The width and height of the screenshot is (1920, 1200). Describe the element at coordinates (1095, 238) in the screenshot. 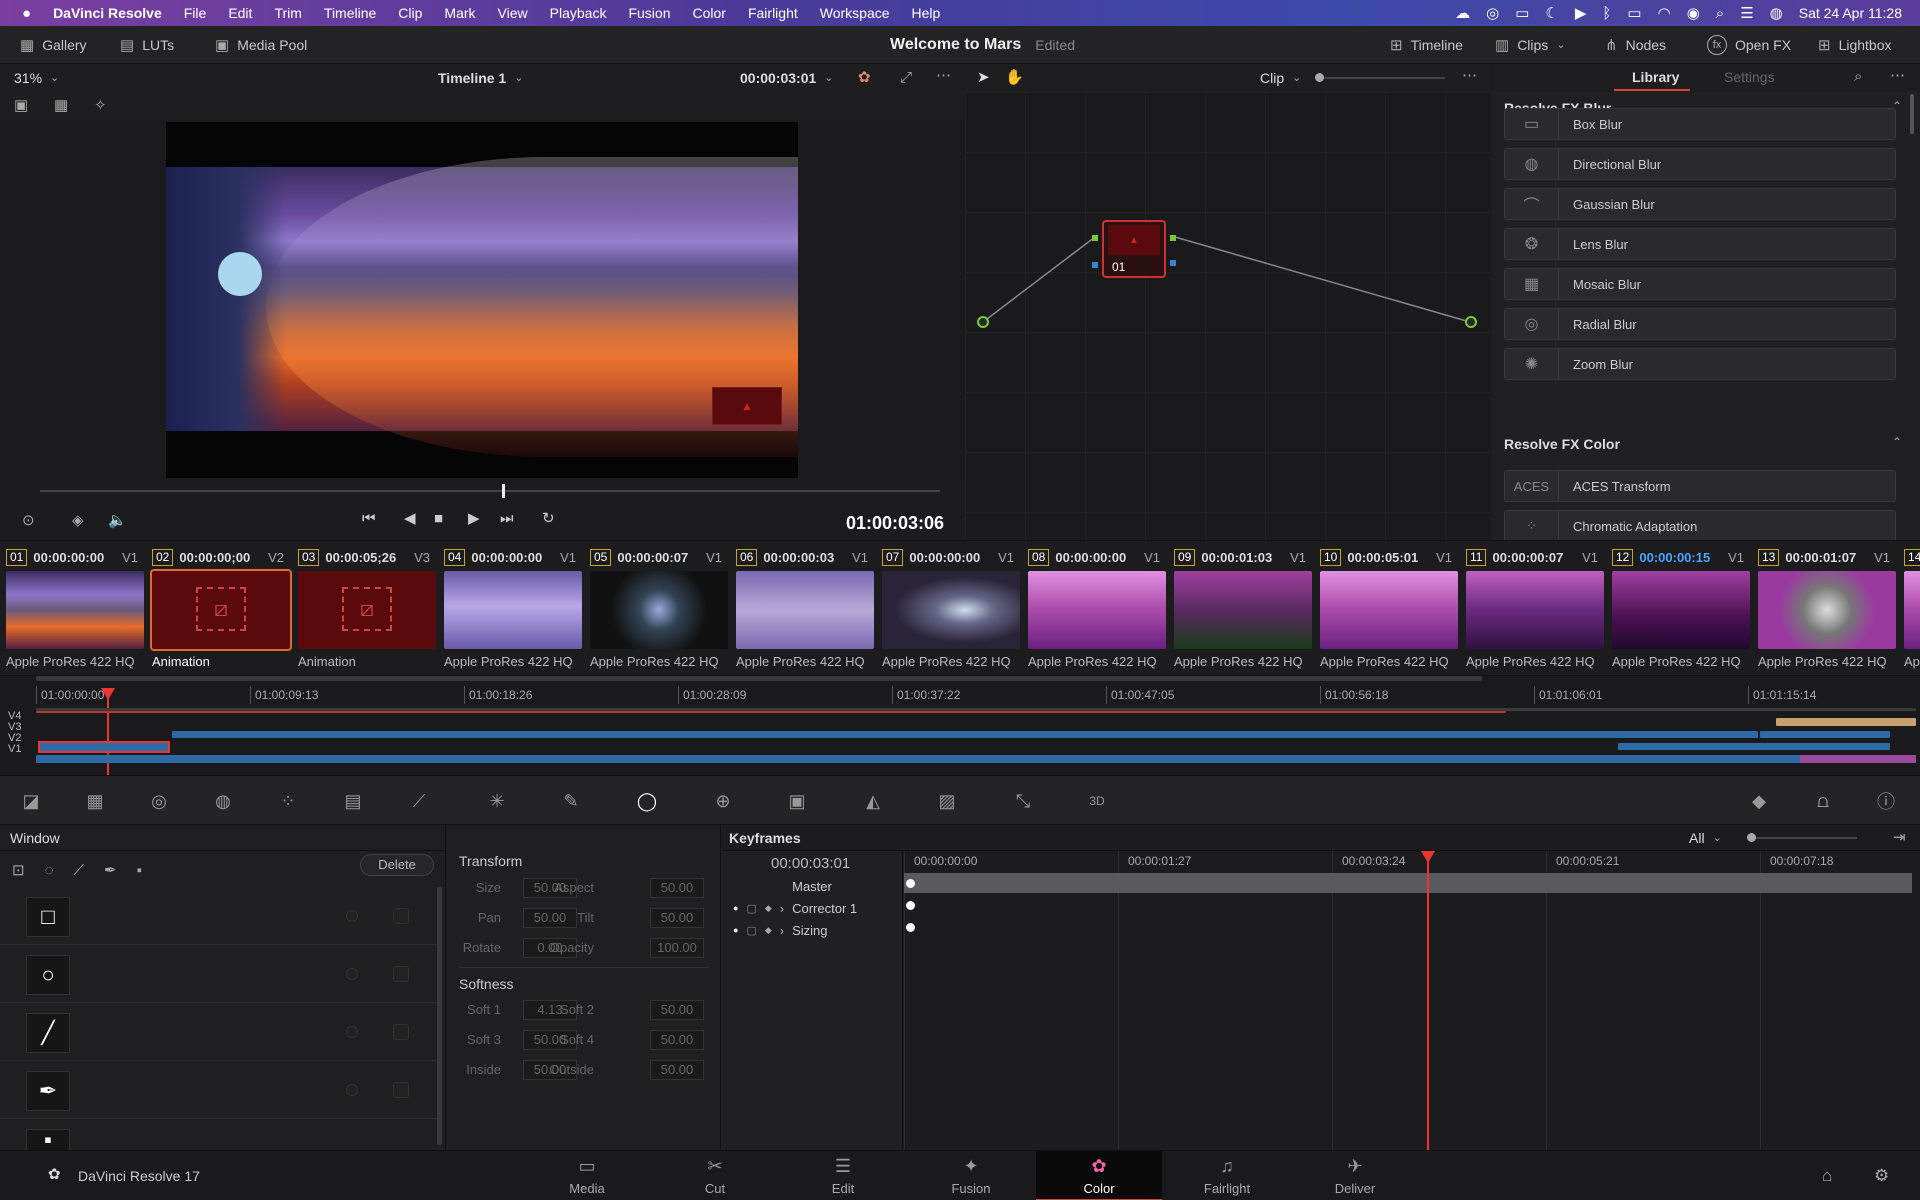

I see `node-rgb-input` at that location.